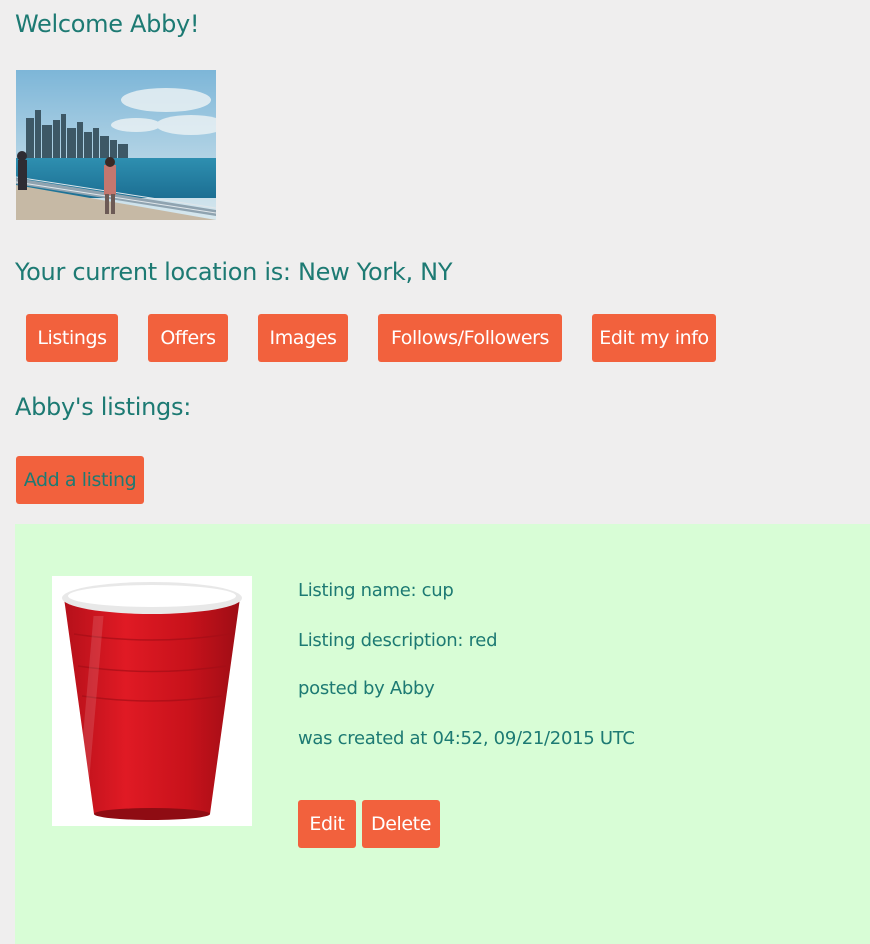  What do you see at coordinates (303, 338) in the screenshot?
I see `images-button: Images` at bounding box center [303, 338].